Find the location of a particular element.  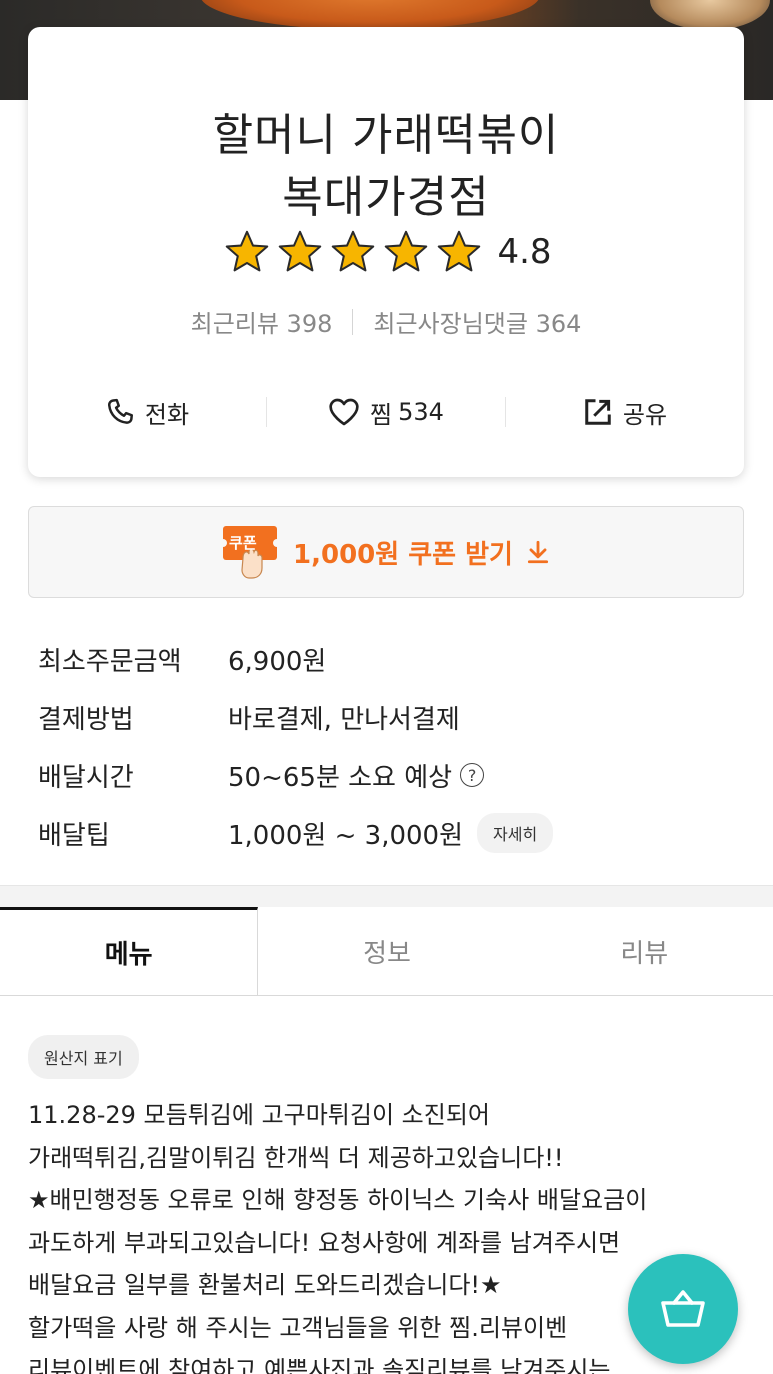

info-row-tip: 배달팁 1,000원 ~ 3,000원 자세히 is located at coordinates (388, 833).